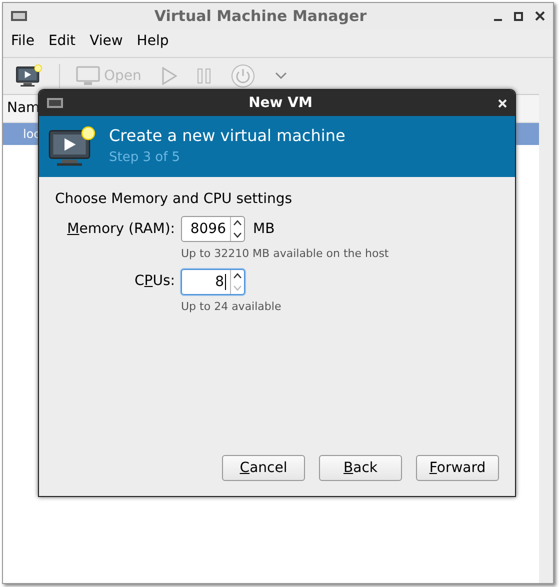 The width and height of the screenshot is (560, 587). I want to click on field-label: Memory (RAM):, so click(120, 229).